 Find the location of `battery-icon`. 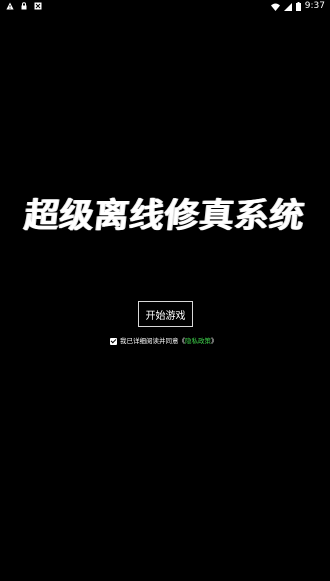

battery-icon is located at coordinates (298, 6).